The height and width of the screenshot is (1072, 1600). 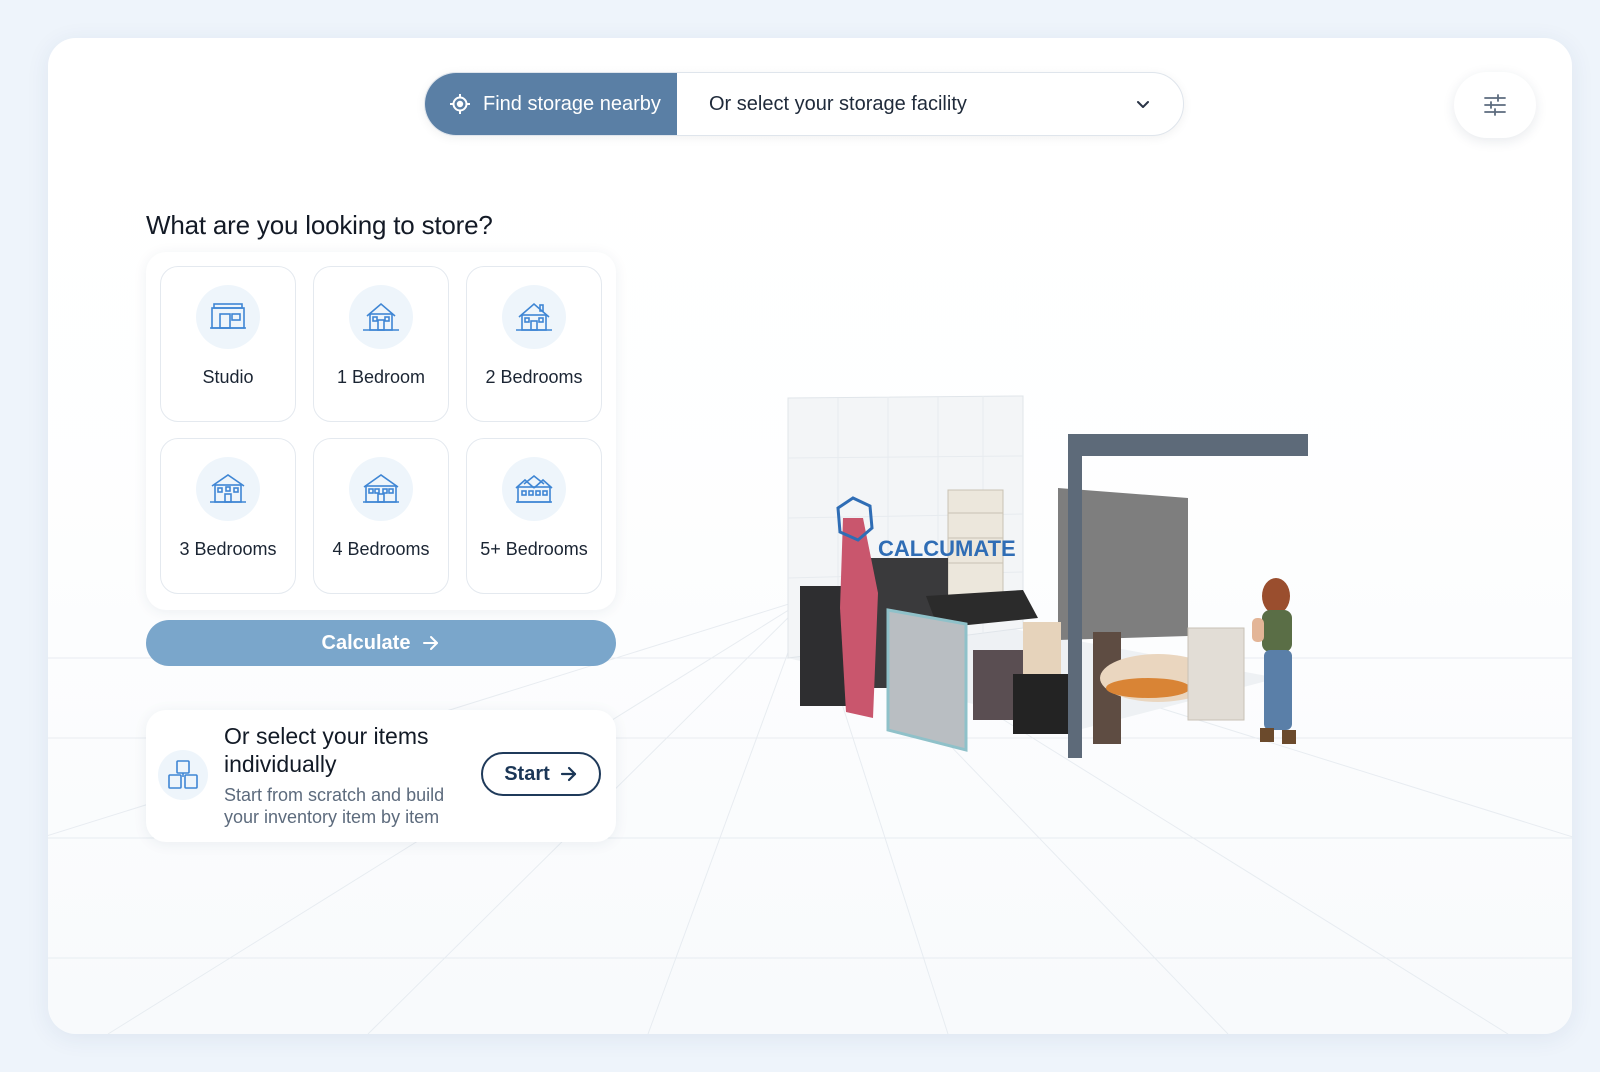 I want to click on tile-label: 4 Bedrooms, so click(x=381, y=549).